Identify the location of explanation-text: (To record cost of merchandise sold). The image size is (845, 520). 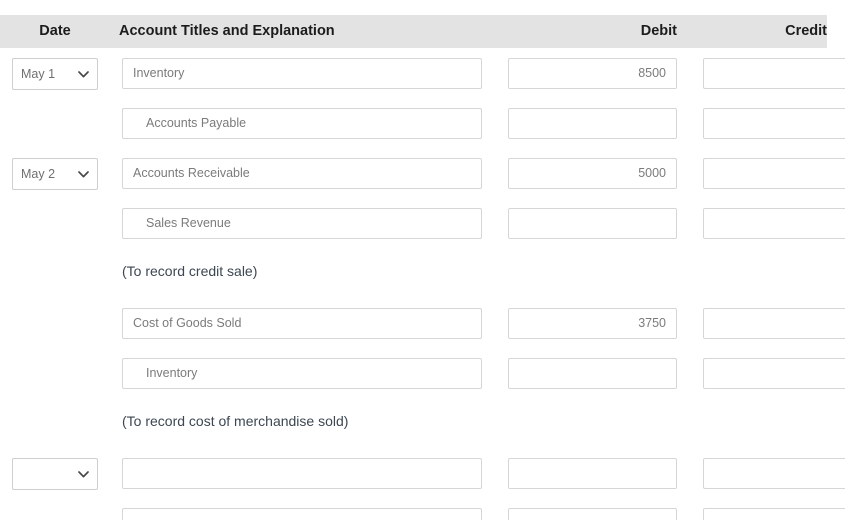
(235, 421).